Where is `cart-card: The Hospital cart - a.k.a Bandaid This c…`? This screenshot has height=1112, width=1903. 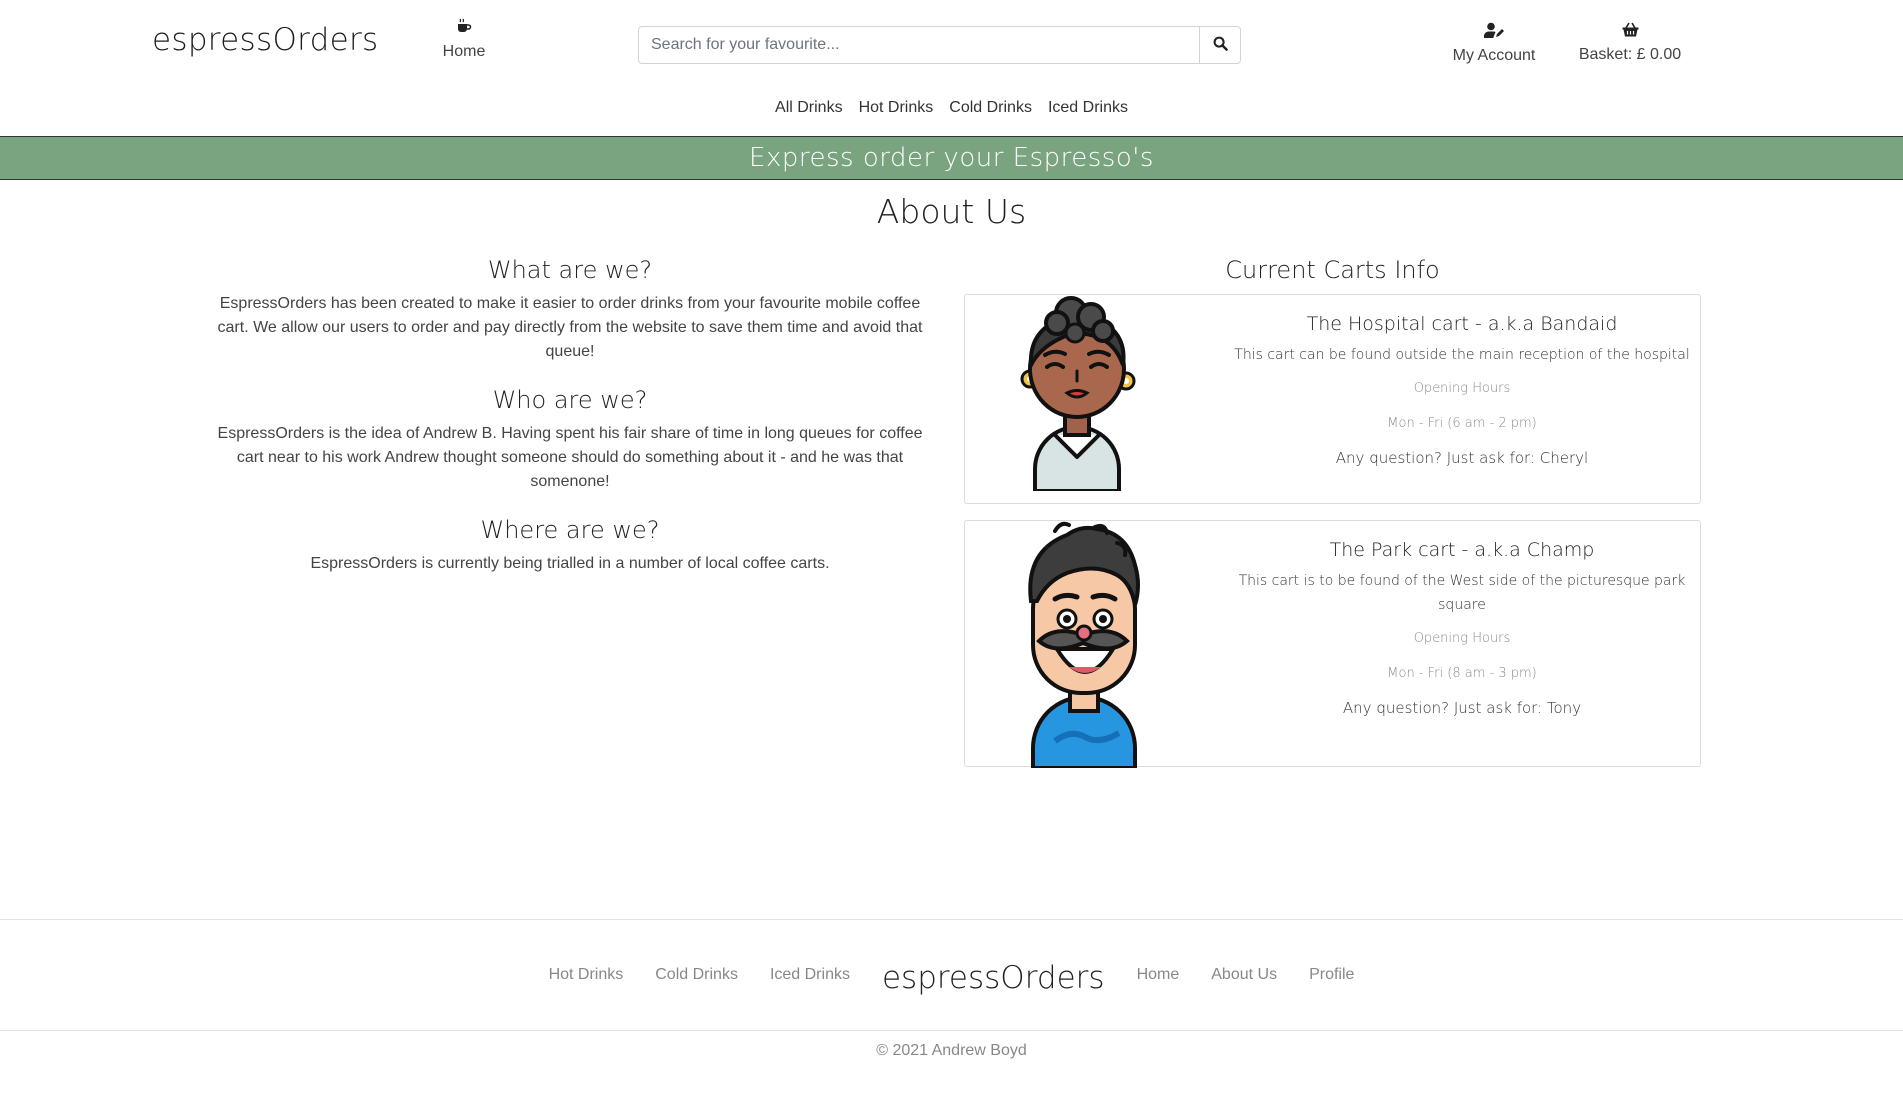
cart-card: The Hospital cart - a.k.a Bandaid This c… is located at coordinates (1332, 399).